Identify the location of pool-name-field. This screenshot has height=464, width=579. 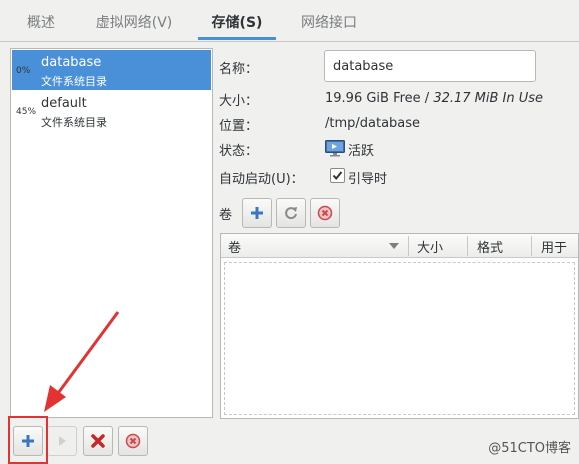
(430, 66).